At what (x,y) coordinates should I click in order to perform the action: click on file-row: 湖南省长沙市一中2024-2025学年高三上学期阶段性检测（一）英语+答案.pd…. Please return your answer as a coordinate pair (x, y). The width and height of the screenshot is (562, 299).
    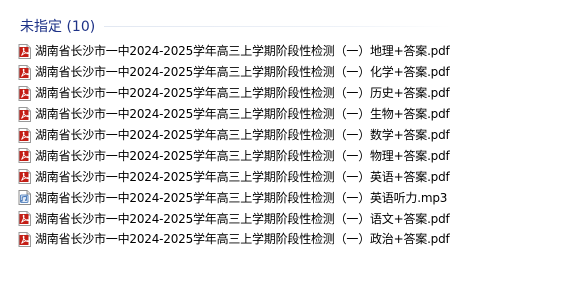
    Looking at the image, I should click on (248, 176).